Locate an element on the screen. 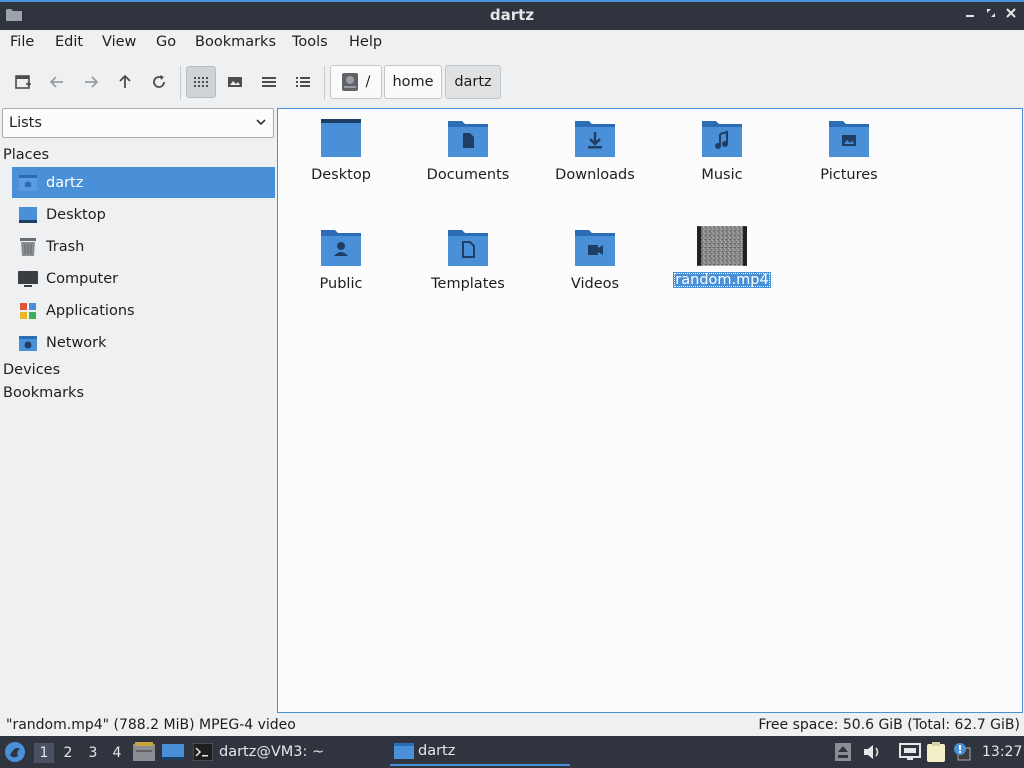  tray-clipboard is located at coordinates (936, 752).